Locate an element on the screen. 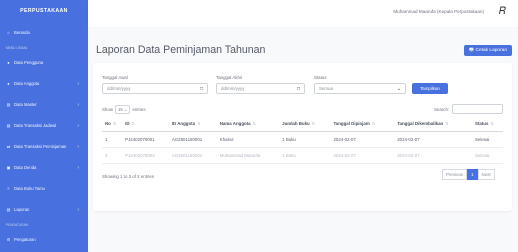 This screenshot has height=252, width=518. column-header-label: Tanggal Dikembalikan is located at coordinates (420, 123).